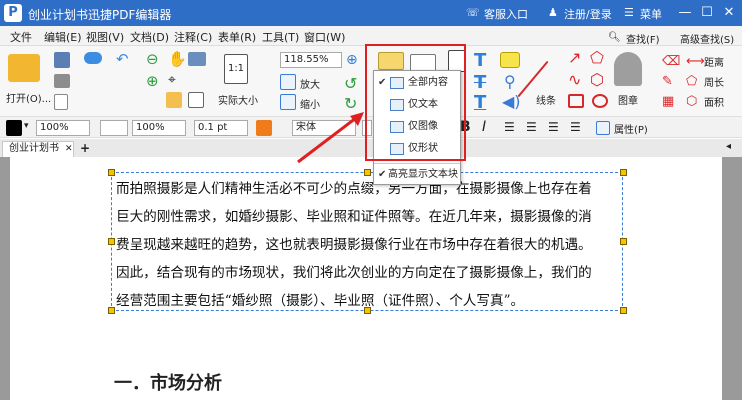  I want to click on area-button: 面积, so click(714, 101).